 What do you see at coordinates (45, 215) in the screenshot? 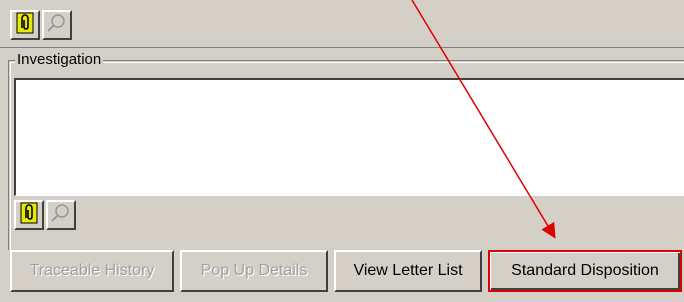
I see `bottom-toolbar` at bounding box center [45, 215].